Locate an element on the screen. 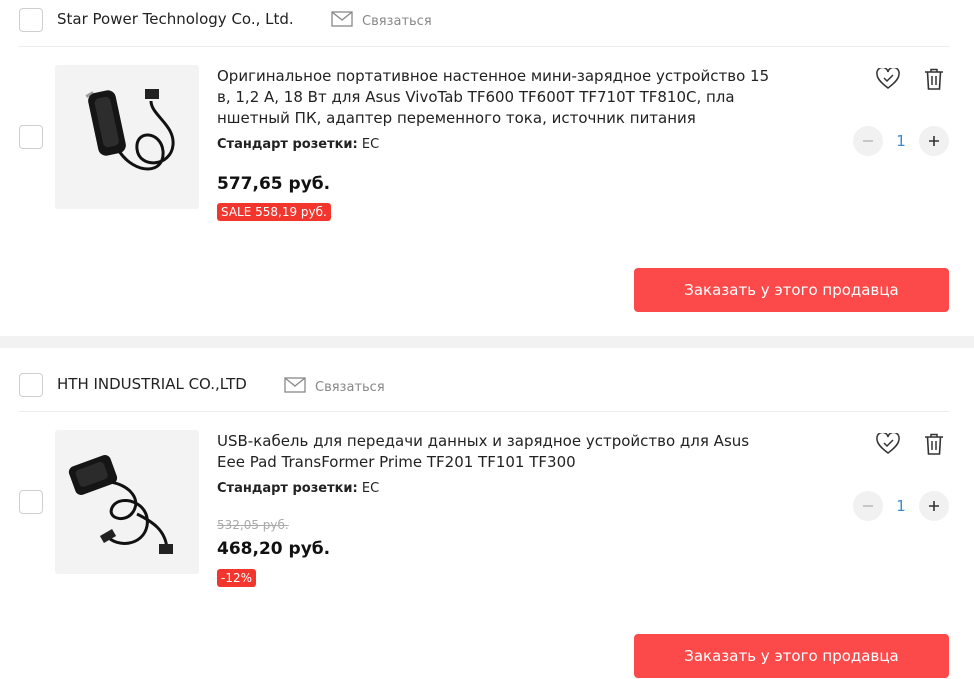 The height and width of the screenshot is (679, 974). block-separator is located at coordinates (487, 342).